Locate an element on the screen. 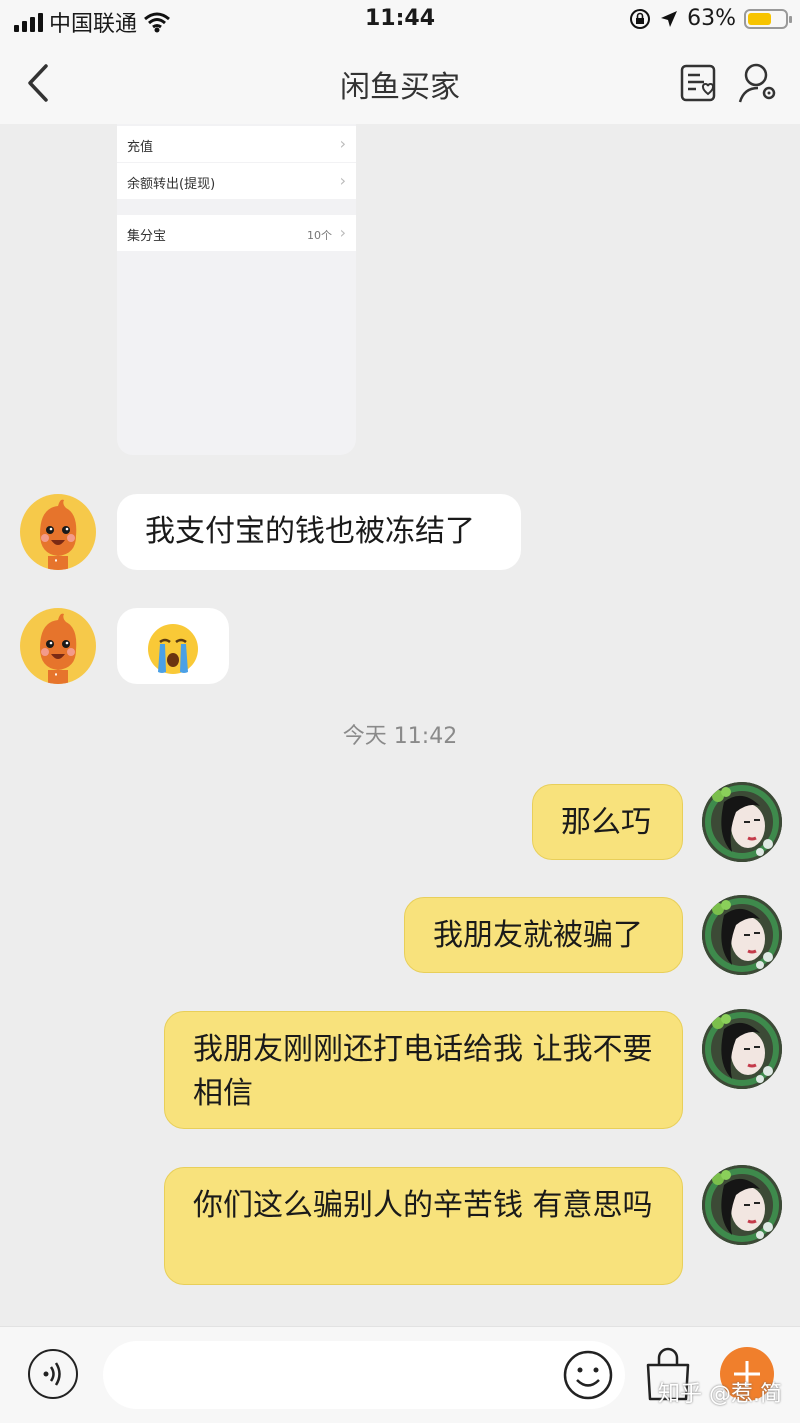  screenshot-row: 集分宝 10个 › is located at coordinates (236, 233).